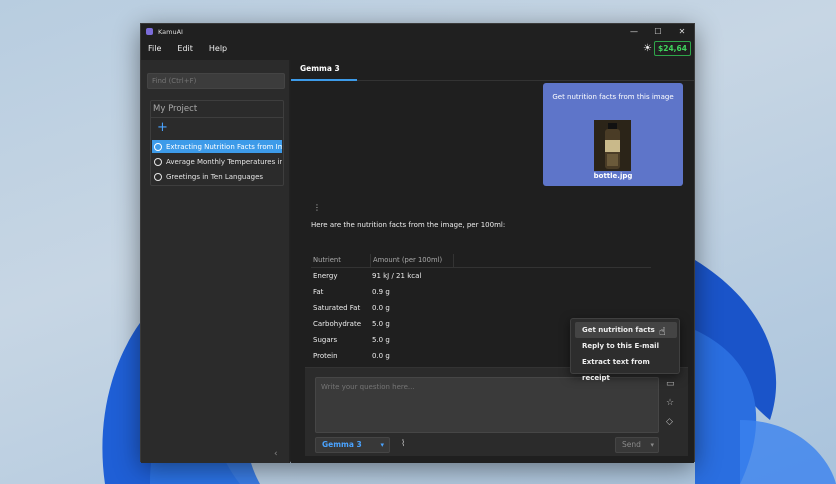 Image resolution: width=836 pixels, height=484 pixels. What do you see at coordinates (613, 176) in the screenshot?
I see `attachment-name: bottle.jpg` at bounding box center [613, 176].